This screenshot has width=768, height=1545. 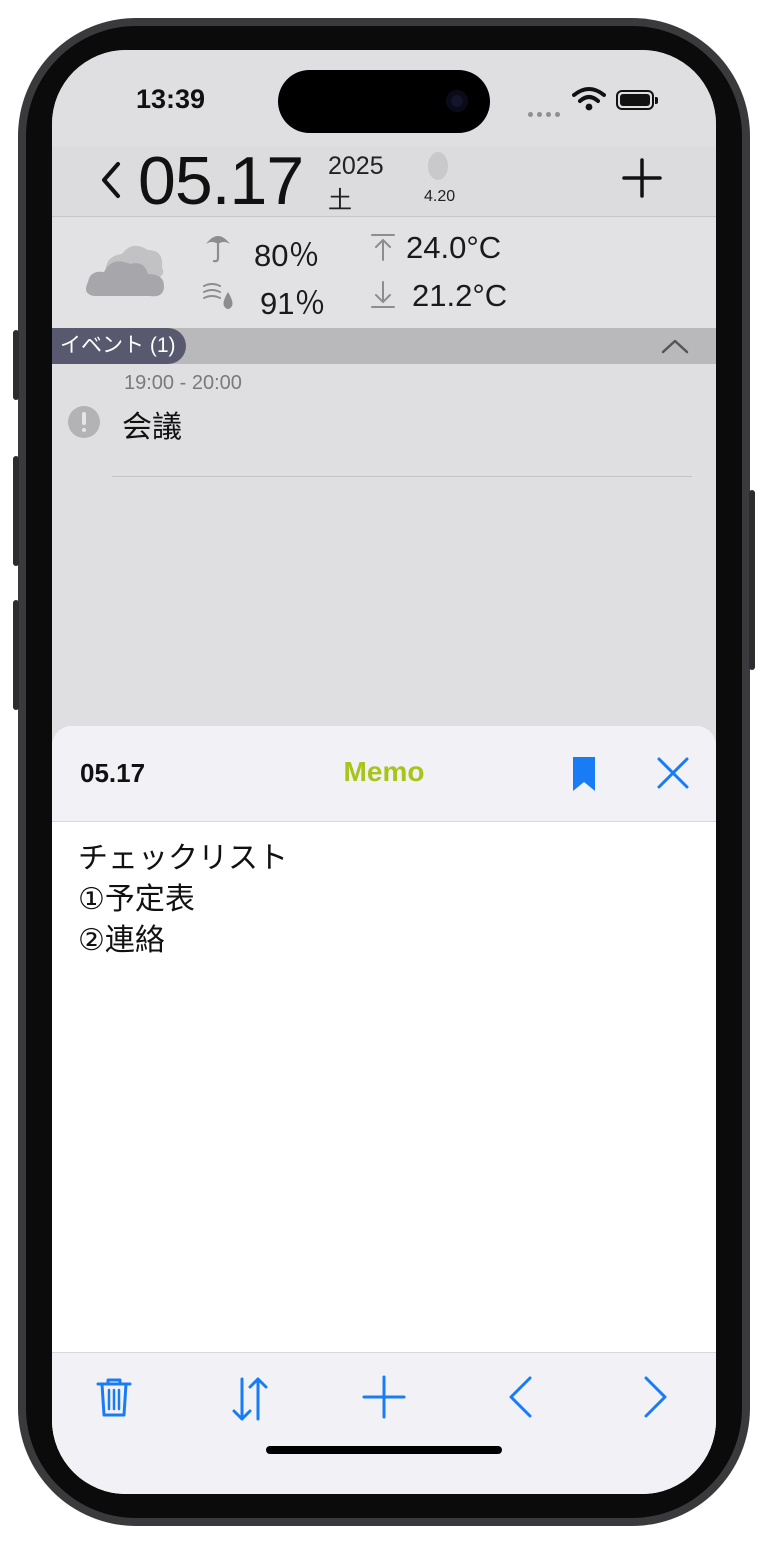 What do you see at coordinates (183, 383) in the screenshot?
I see `event-time: 19:00 - 20:00` at bounding box center [183, 383].